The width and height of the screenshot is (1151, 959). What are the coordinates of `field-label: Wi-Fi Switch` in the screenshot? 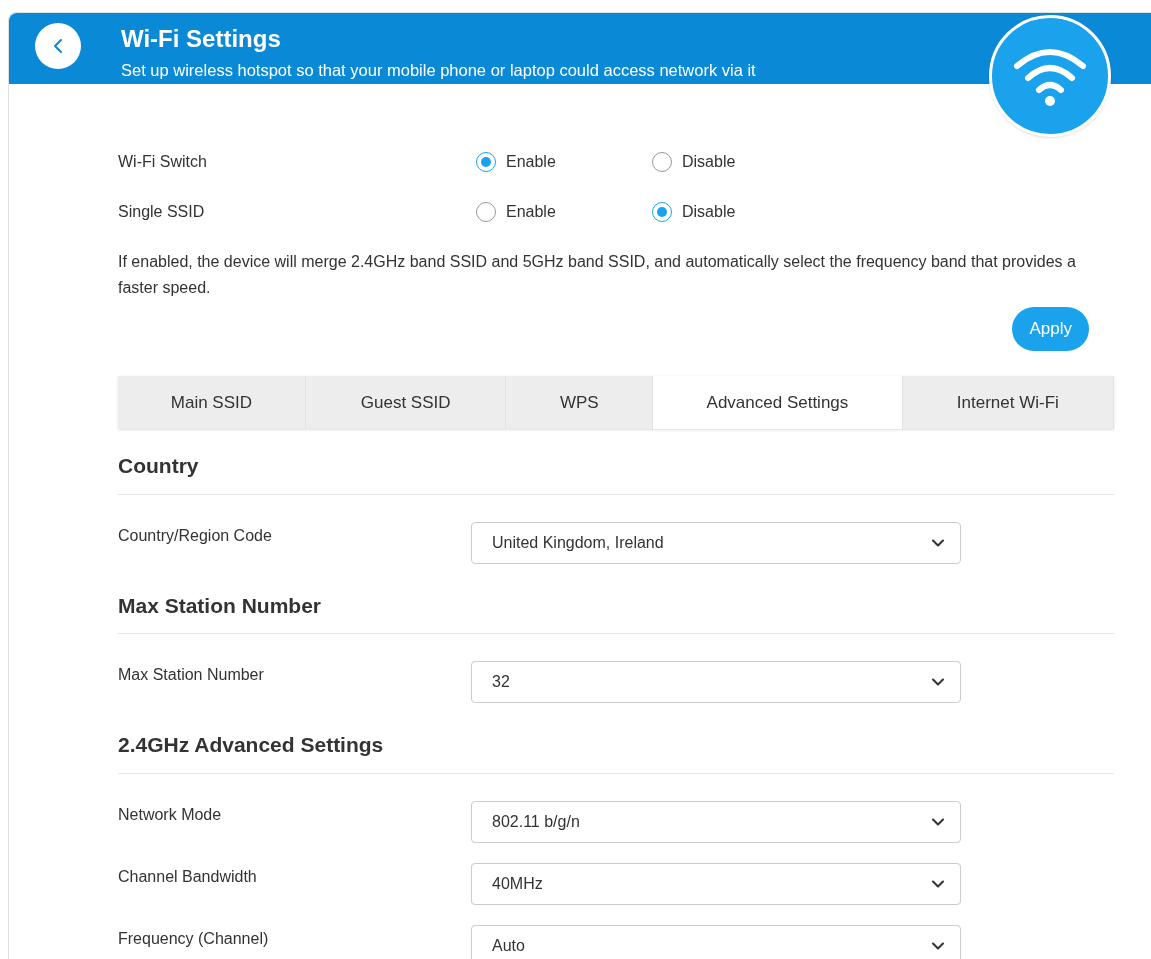 It's located at (163, 161).